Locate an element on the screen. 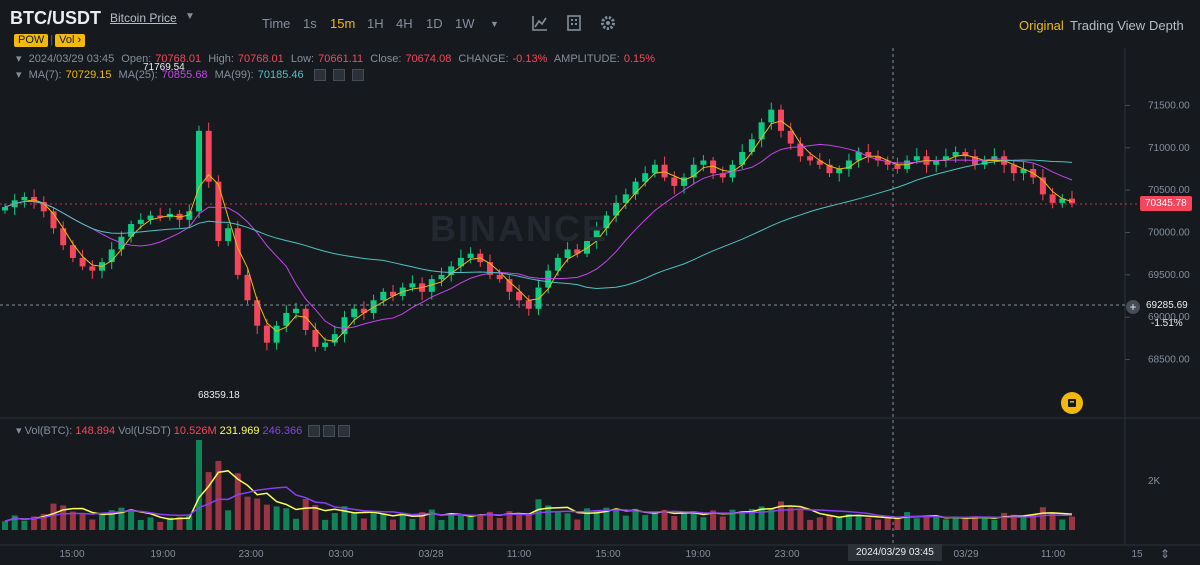 This screenshot has width=1200, height=565. collapse-caret-icon: ▾ is located at coordinates (19, 431).